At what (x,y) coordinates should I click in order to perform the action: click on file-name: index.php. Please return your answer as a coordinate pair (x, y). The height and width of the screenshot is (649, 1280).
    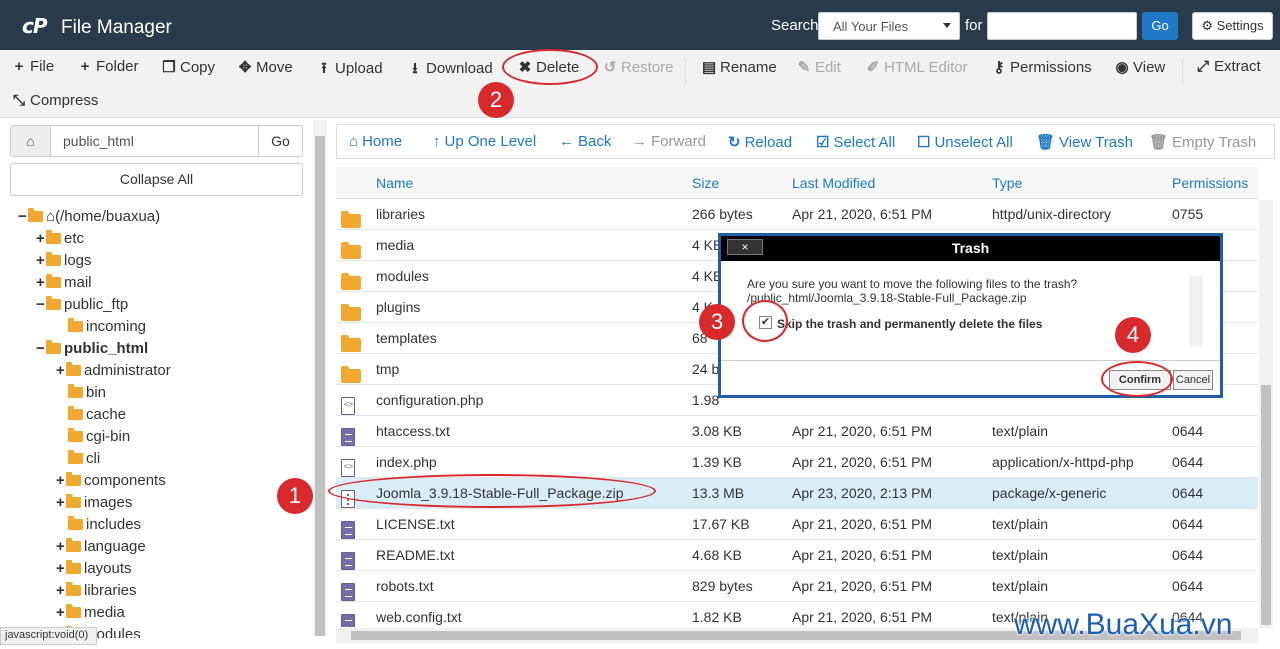
    Looking at the image, I should click on (406, 462).